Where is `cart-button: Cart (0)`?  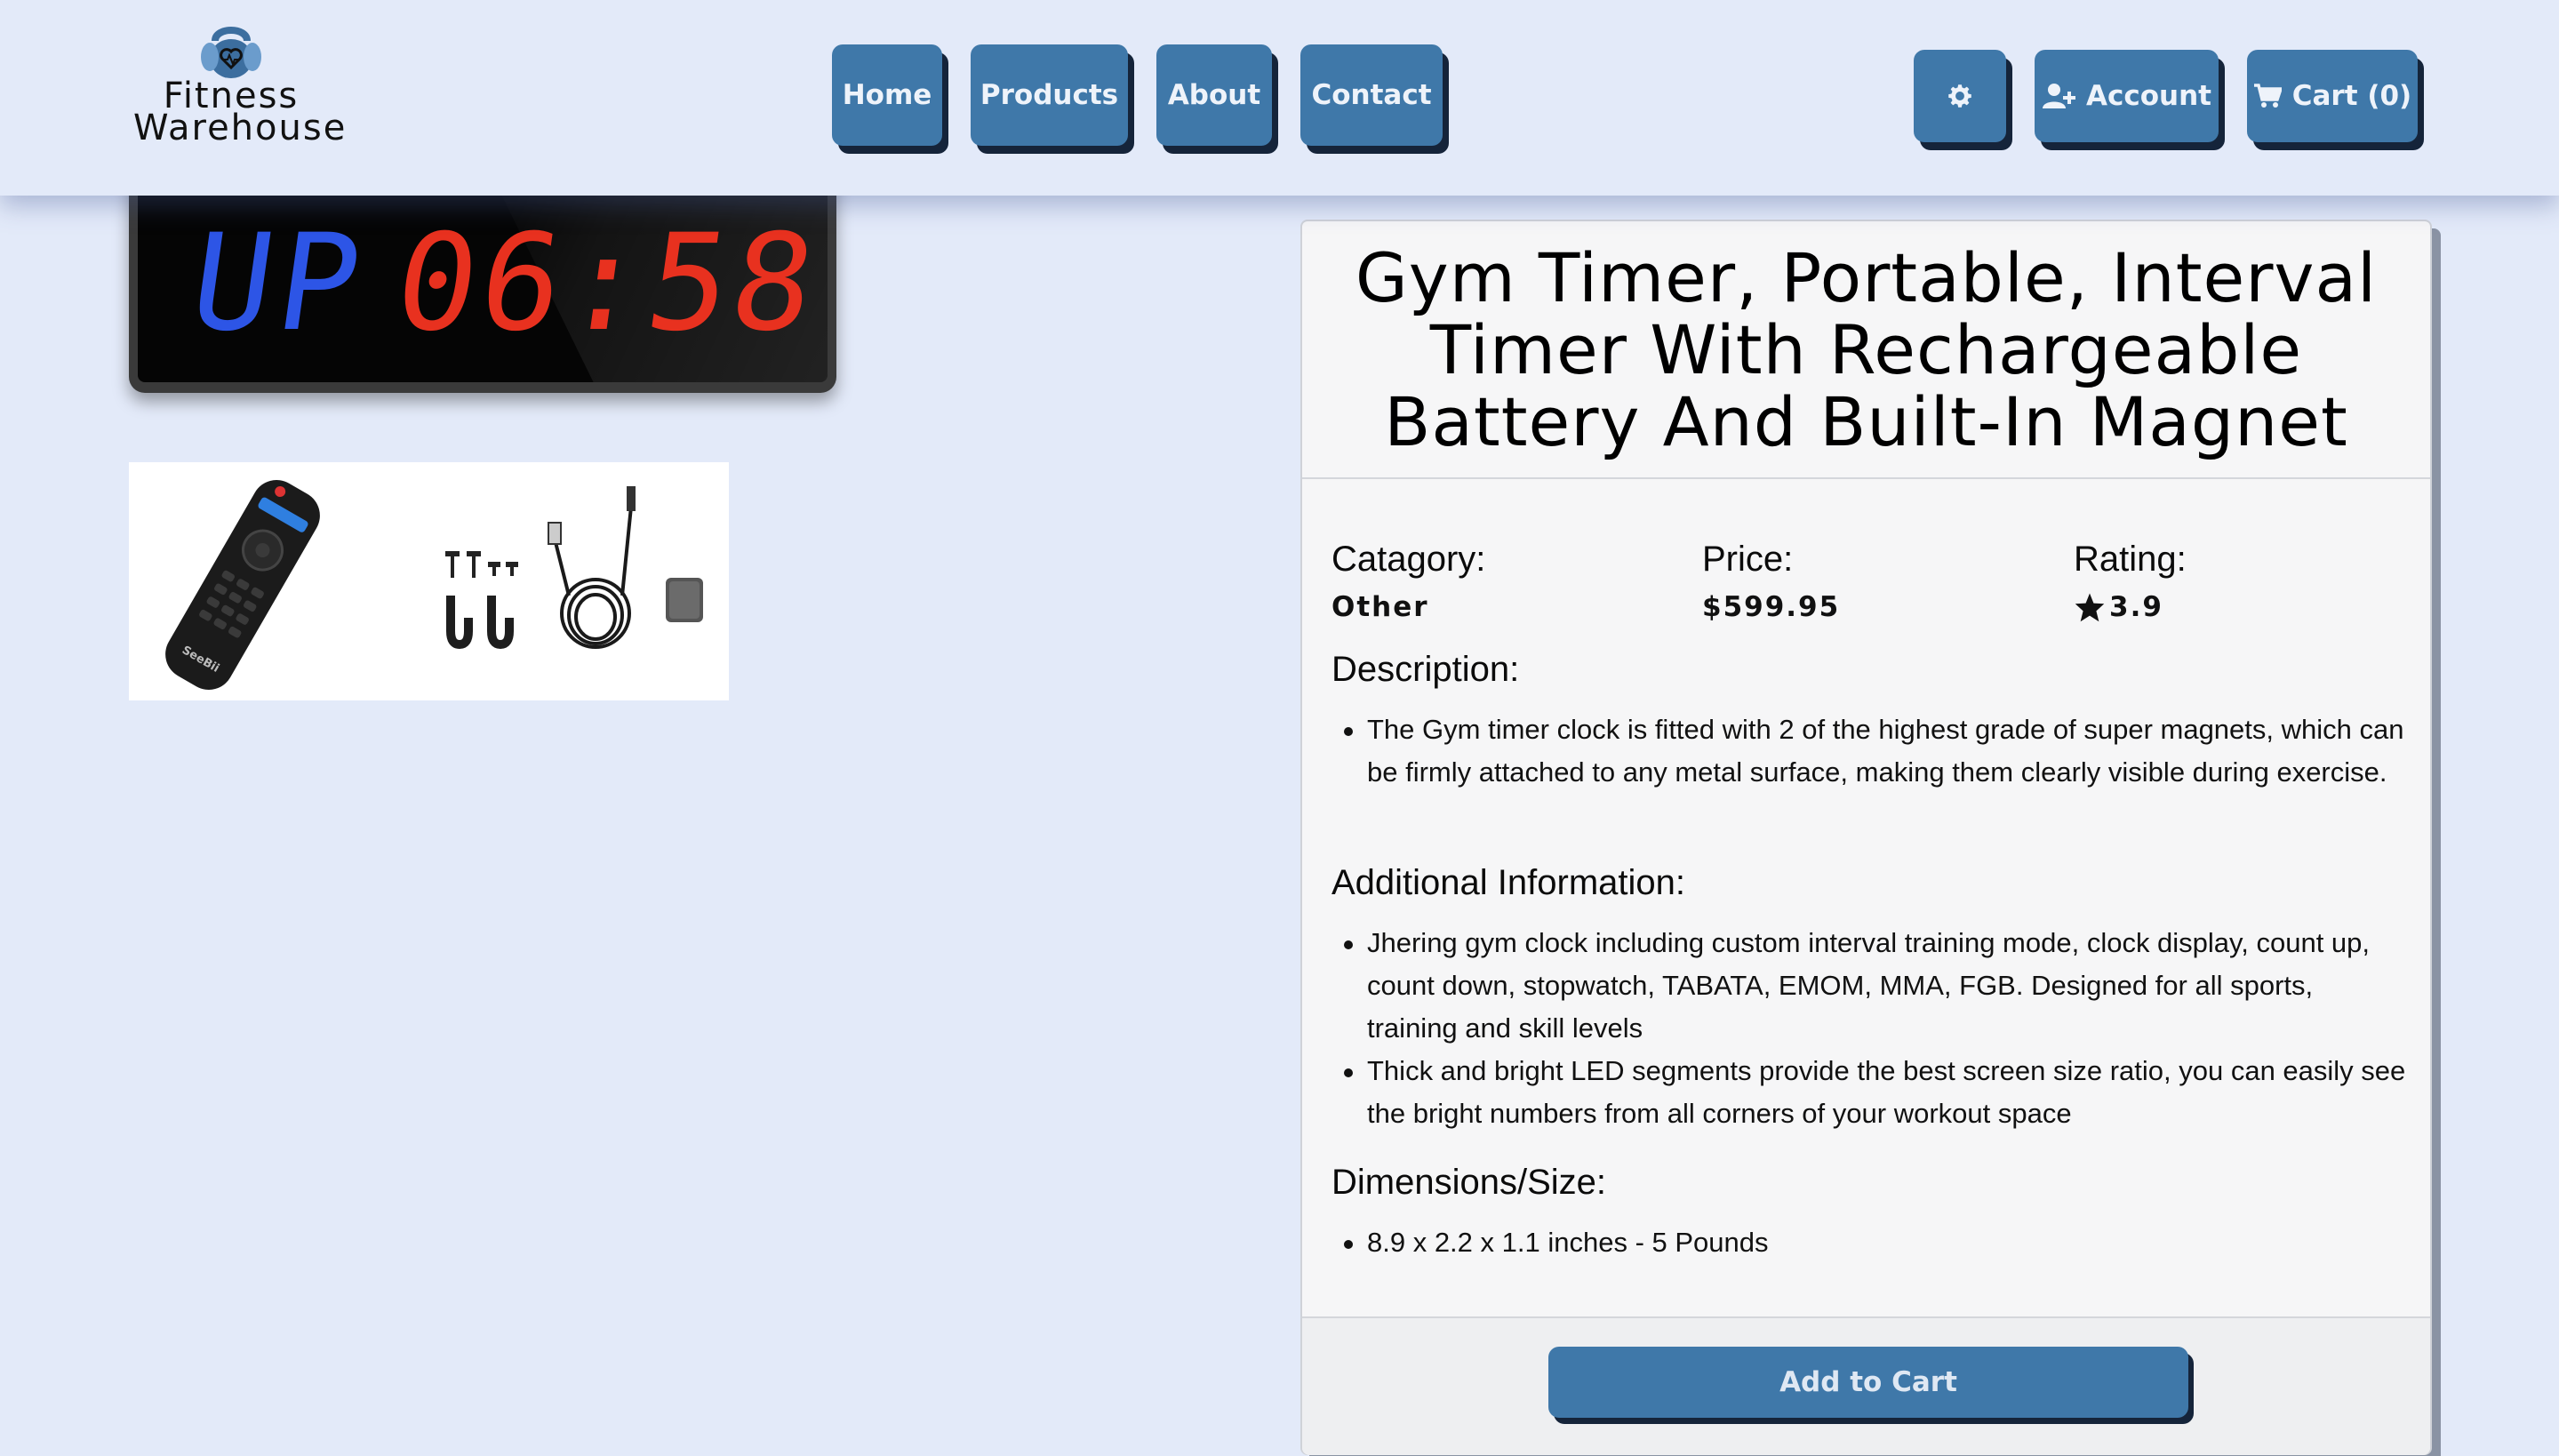
cart-button: Cart (0) is located at coordinates (2332, 96).